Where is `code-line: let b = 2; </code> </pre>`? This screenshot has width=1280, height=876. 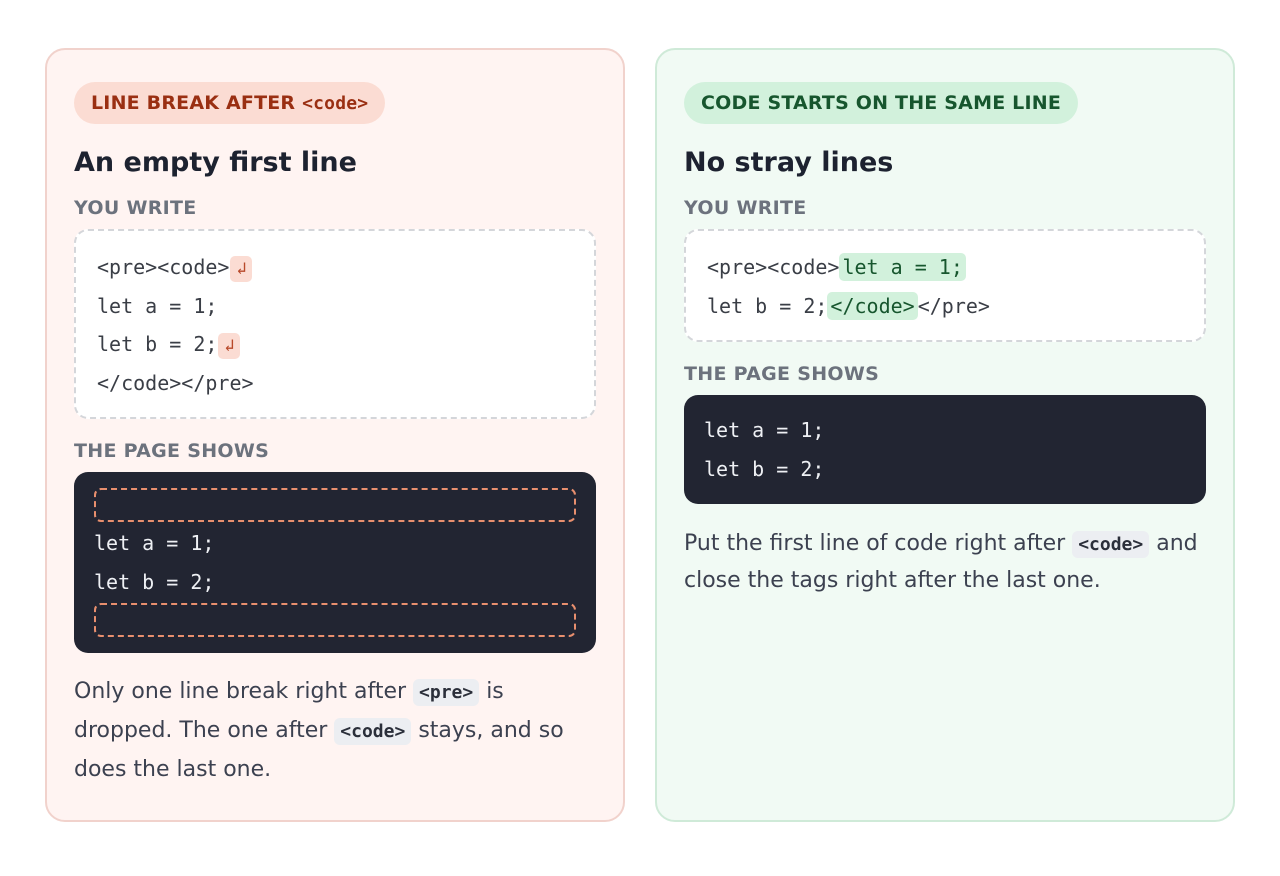 code-line: let b = 2; </code> </pre> is located at coordinates (848, 305).